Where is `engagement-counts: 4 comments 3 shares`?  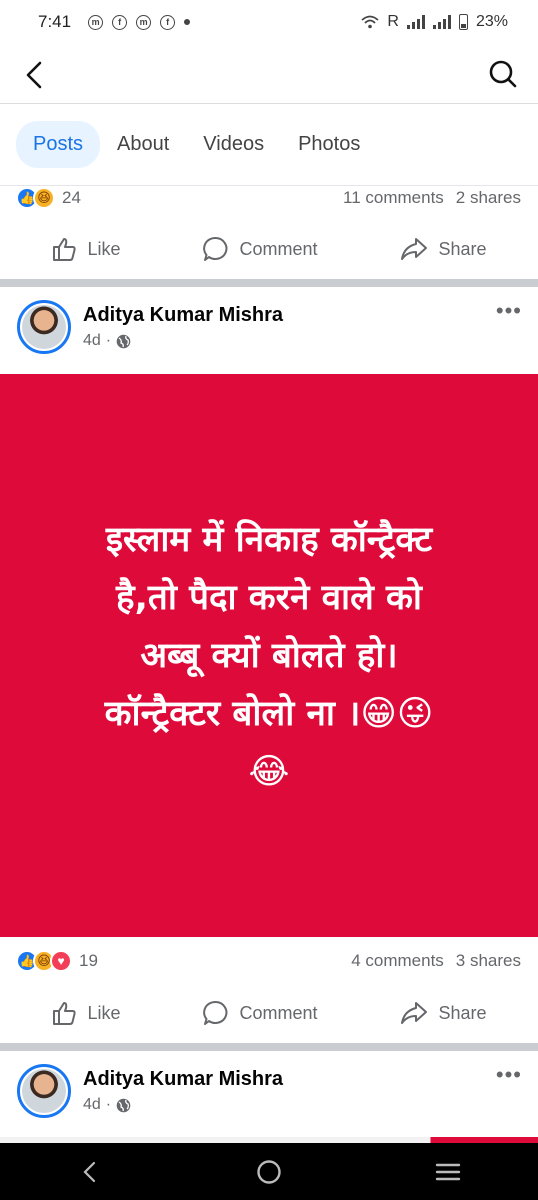 engagement-counts: 4 comments 3 shares is located at coordinates (436, 961).